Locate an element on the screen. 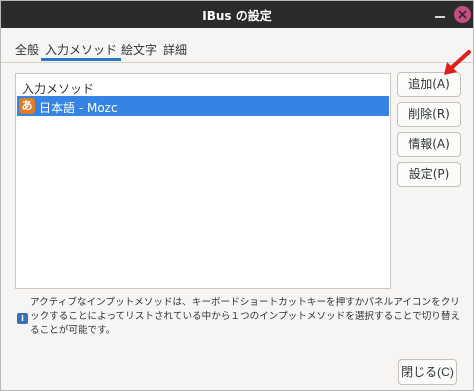 The height and width of the screenshot is (391, 474). tab-input-method: 入力メソッド is located at coordinates (81, 50).